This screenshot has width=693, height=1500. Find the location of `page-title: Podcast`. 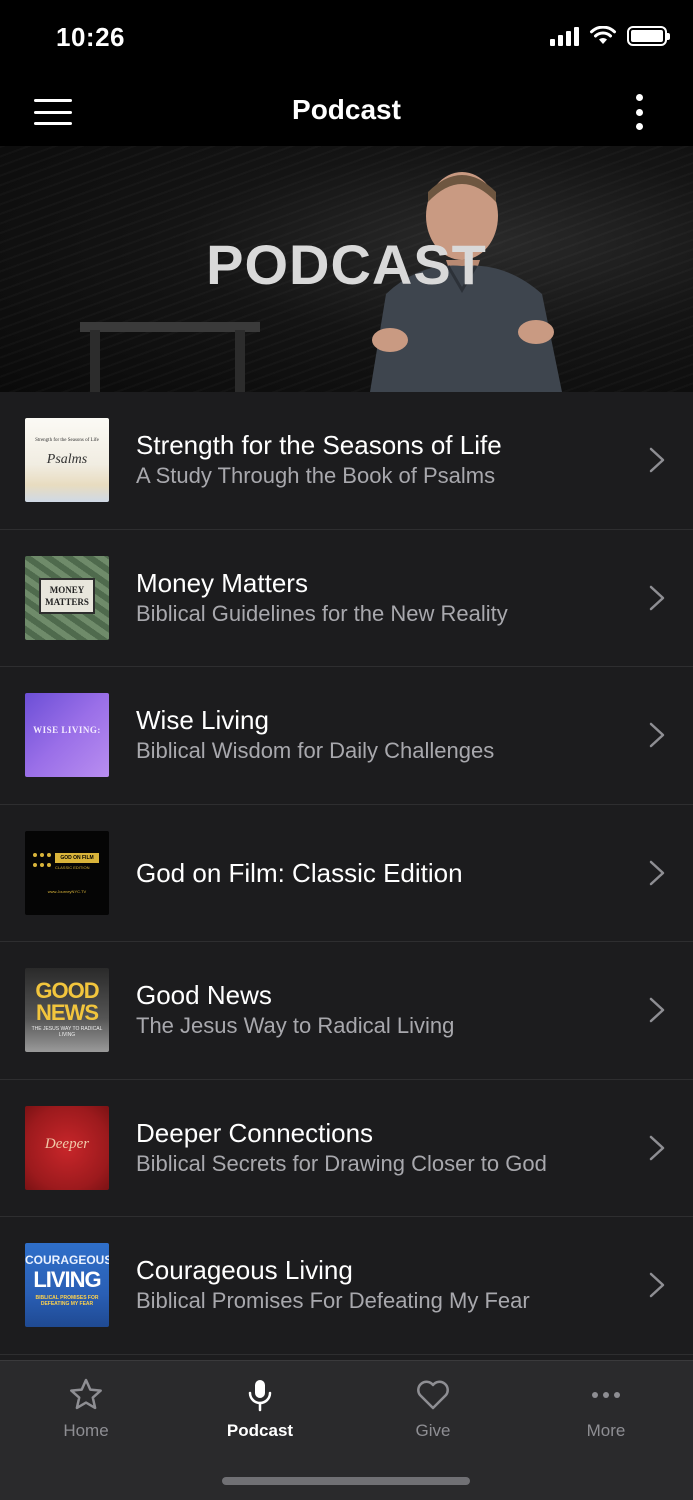

page-title: Podcast is located at coordinates (346, 109).